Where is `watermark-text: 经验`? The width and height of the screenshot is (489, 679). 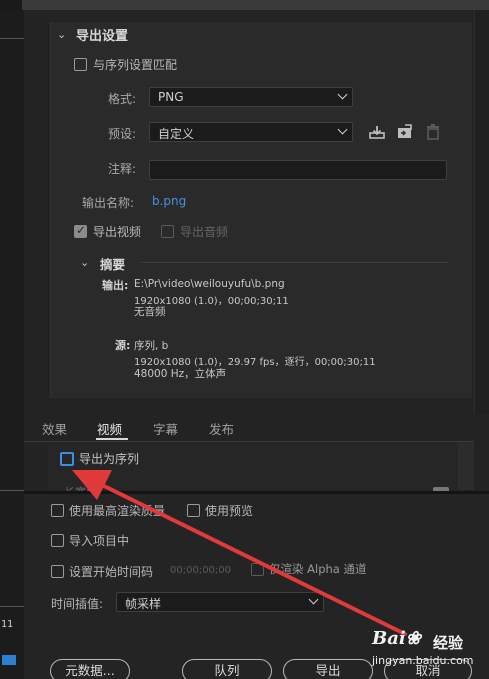
watermark-text: 经验 is located at coordinates (448, 643).